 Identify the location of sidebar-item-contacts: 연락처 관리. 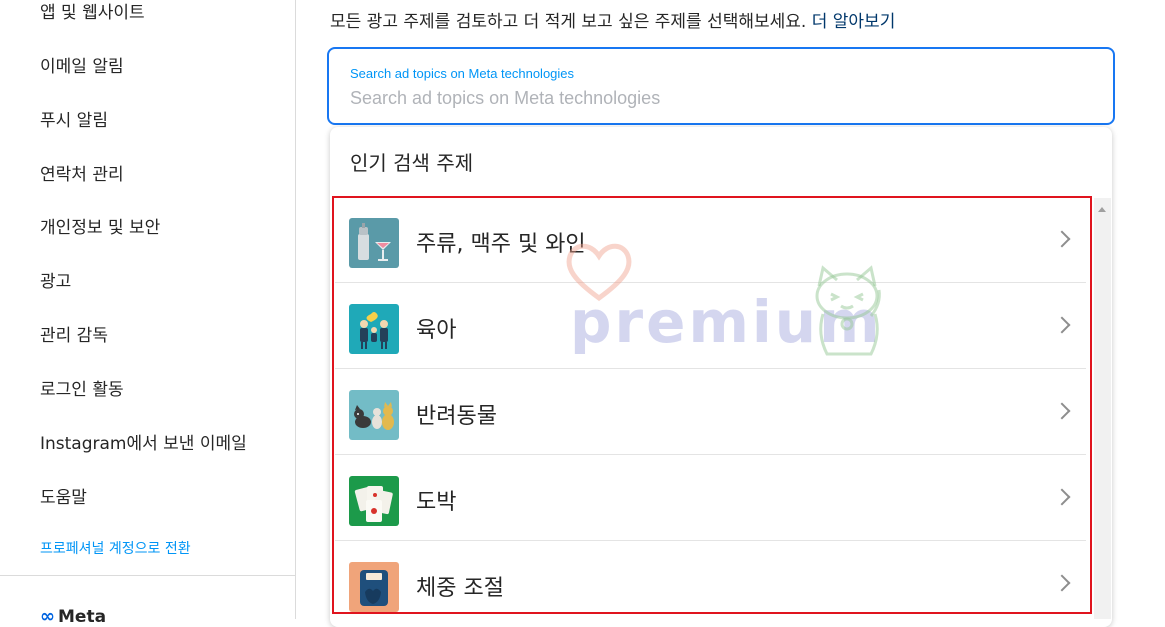
(82, 172).